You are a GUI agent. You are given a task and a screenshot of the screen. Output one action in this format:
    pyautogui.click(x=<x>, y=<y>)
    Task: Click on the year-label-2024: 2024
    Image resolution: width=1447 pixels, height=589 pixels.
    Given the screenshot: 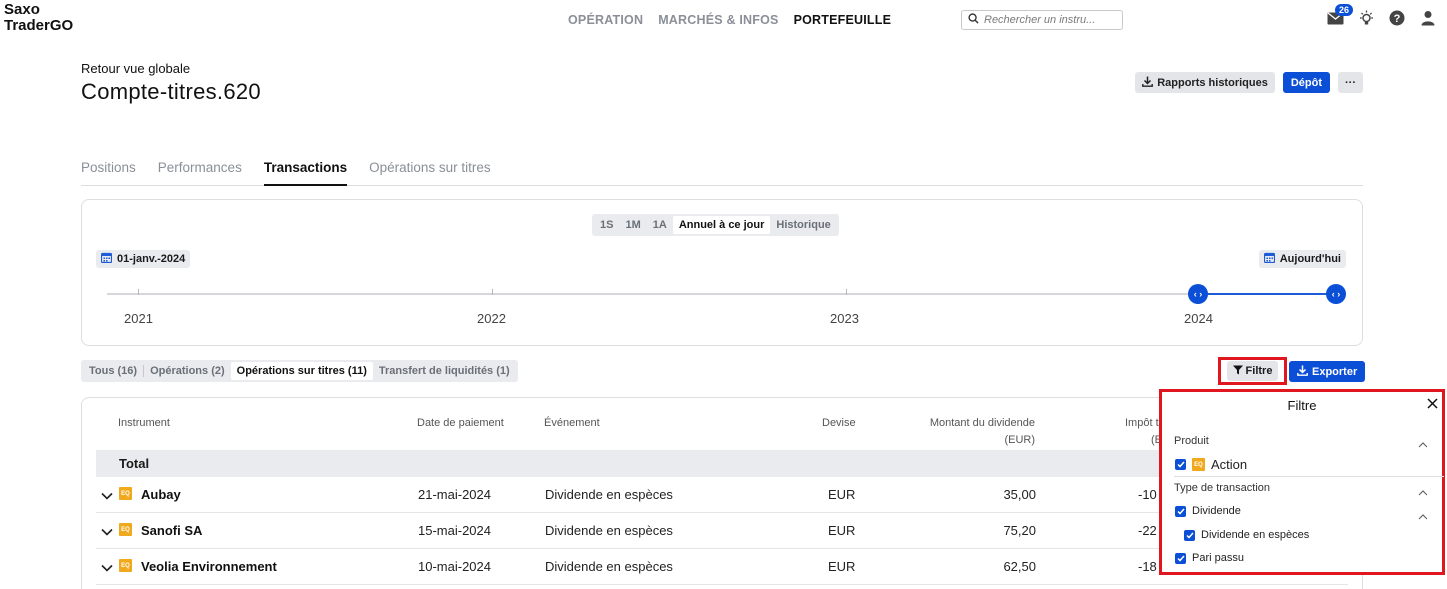 What is the action you would take?
    pyautogui.click(x=1198, y=318)
    